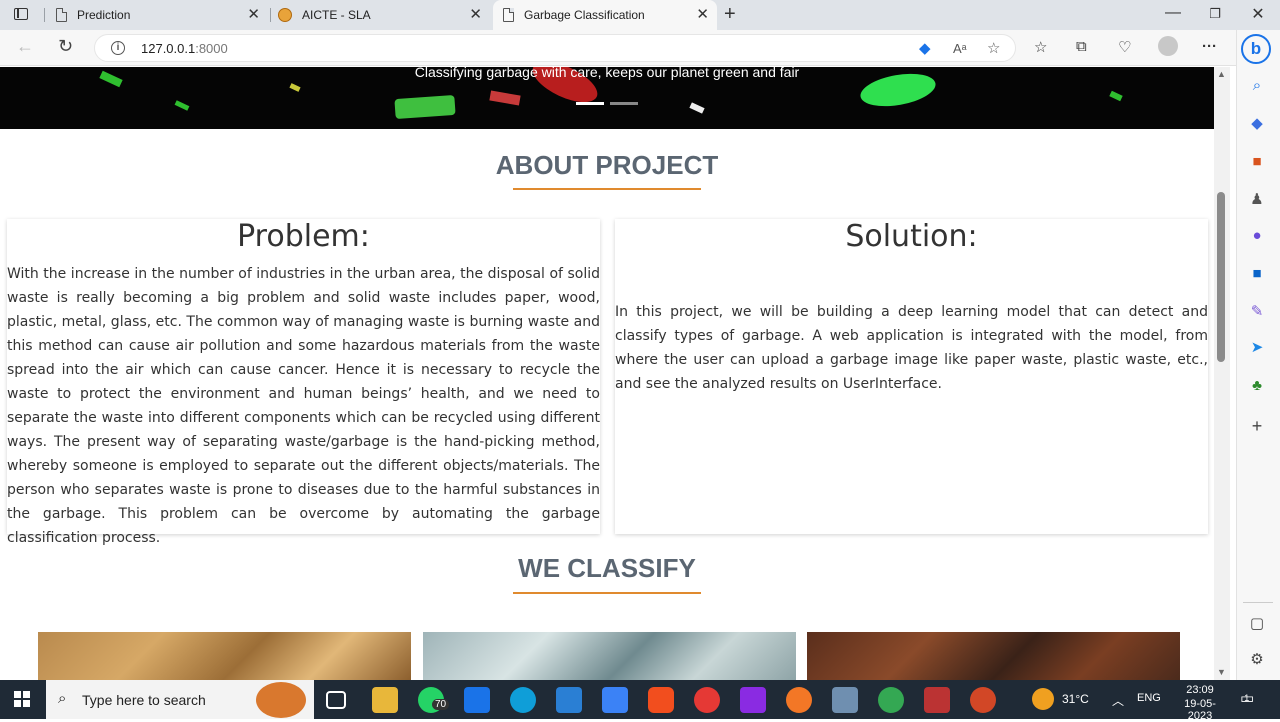  I want to click on taskbar-search: ⌕ Type here to search, so click(180, 699).